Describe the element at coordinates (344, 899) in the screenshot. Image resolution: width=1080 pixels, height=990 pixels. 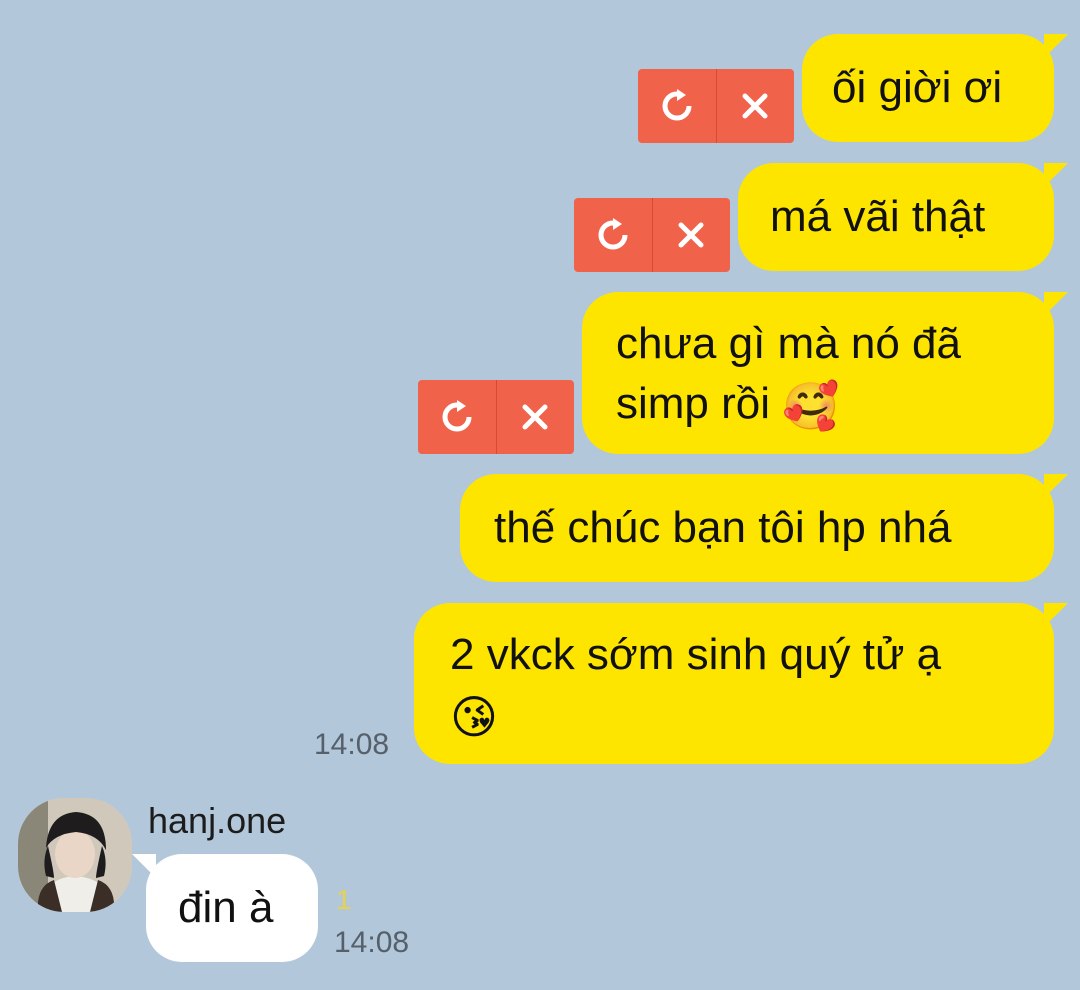
I see `unread-count: 1` at that location.